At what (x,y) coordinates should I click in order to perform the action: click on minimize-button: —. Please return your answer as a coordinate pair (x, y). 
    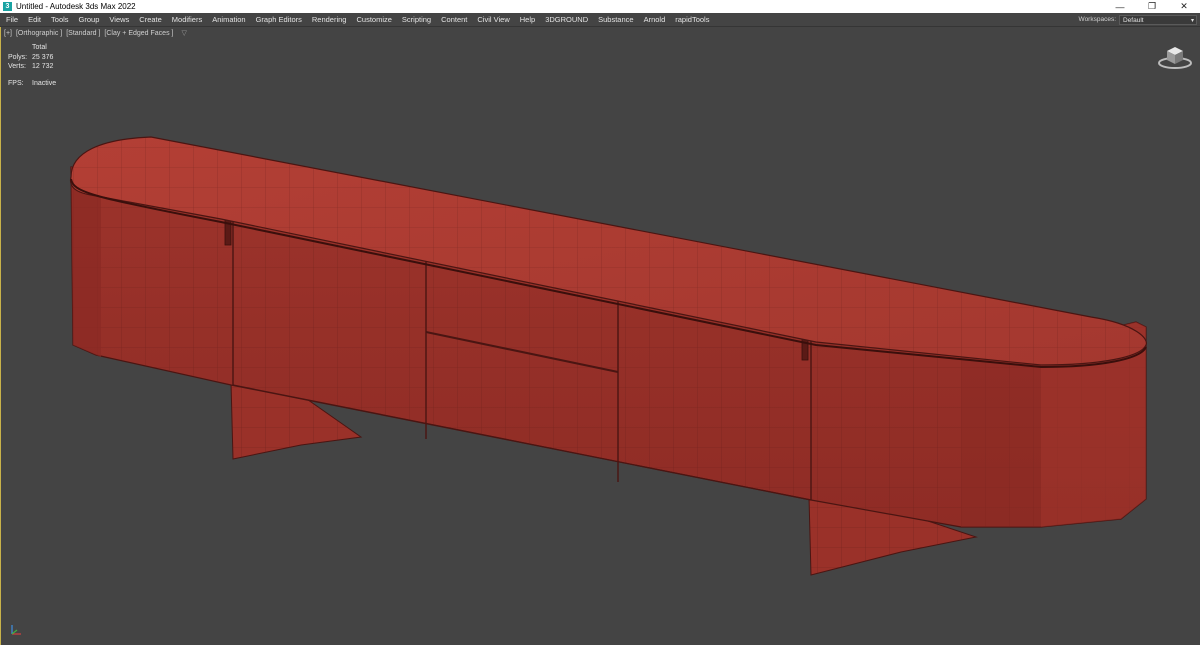
    Looking at the image, I should click on (1120, 6).